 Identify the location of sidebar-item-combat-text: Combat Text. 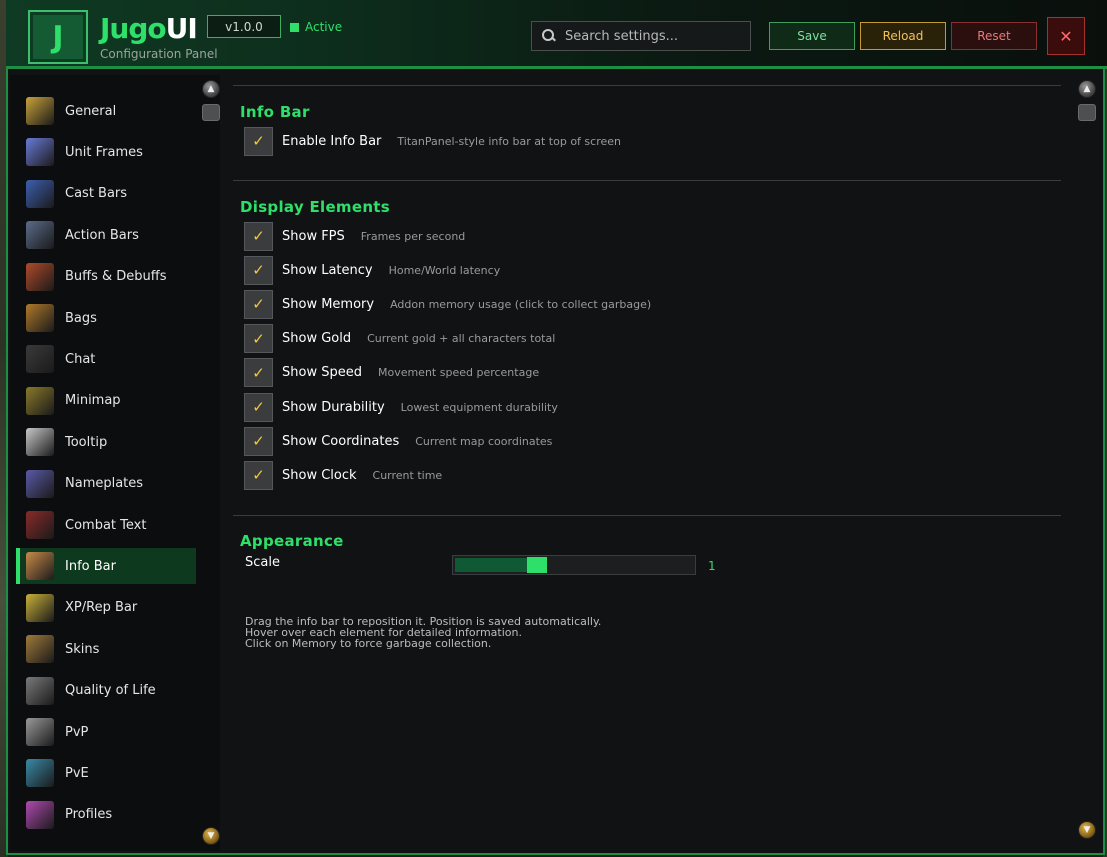
(106, 525).